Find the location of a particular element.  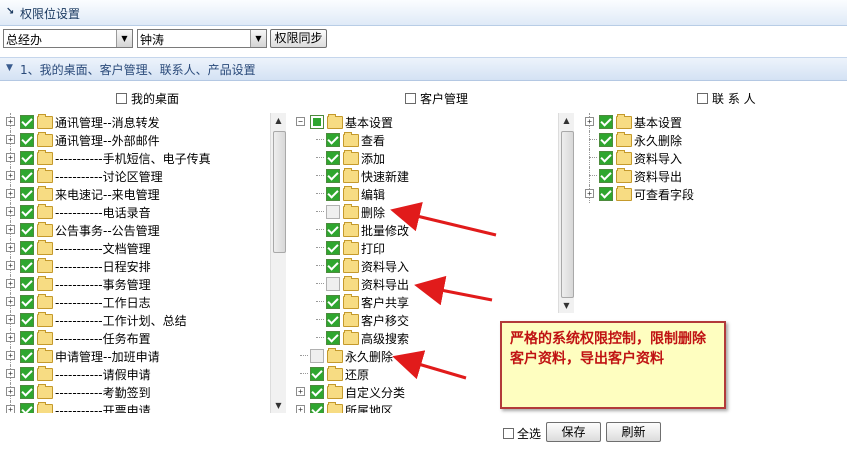

annotation-callout: 严格的系统权限控制，限制删除客户资料，导出客户资料 is located at coordinates (613, 365).